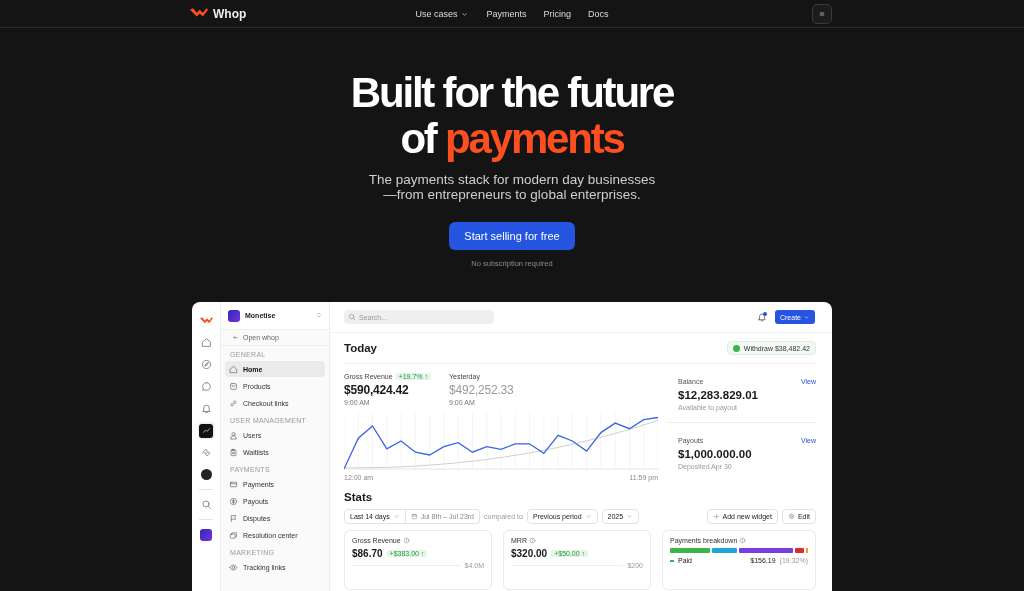  Describe the element at coordinates (233, 452) in the screenshot. I see `clipboard-icon` at that location.